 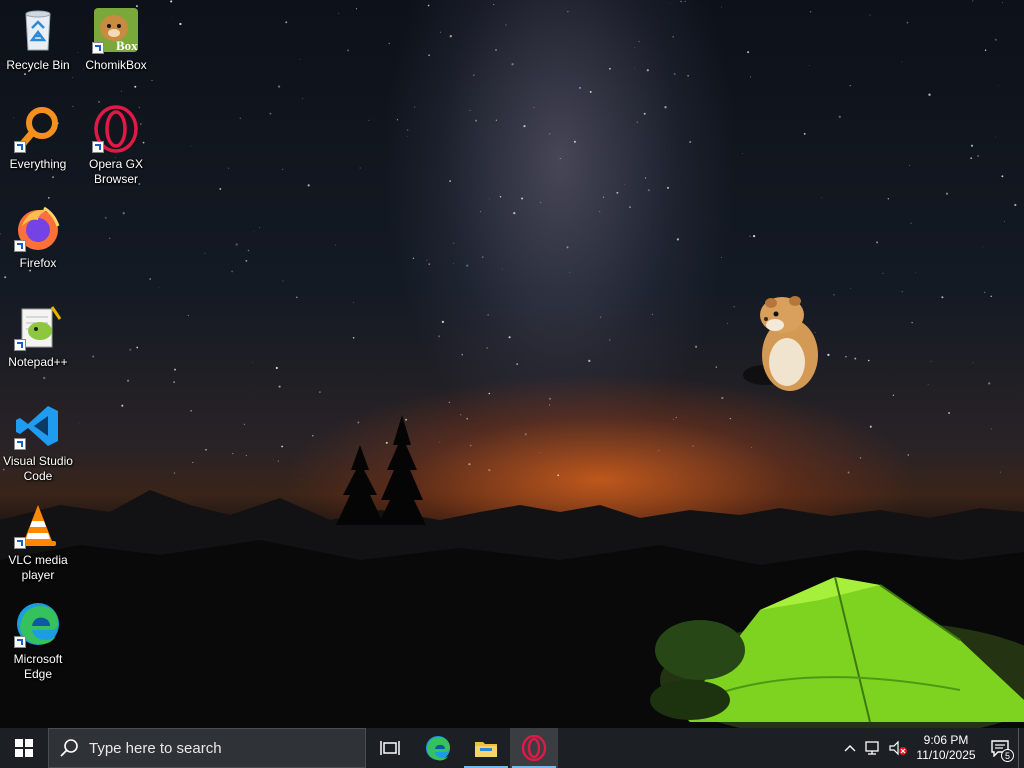 I want to click on taskbar-app-opera-gx, so click(x=534, y=748).